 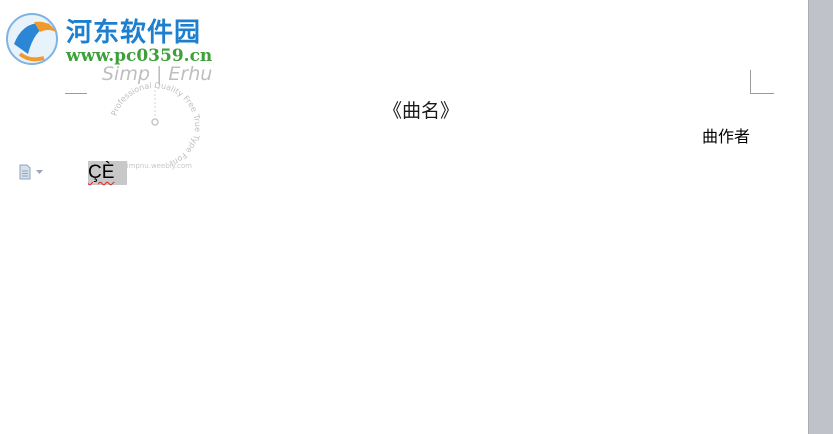 I want to click on selected-text: ÇÈ, so click(x=108, y=173).